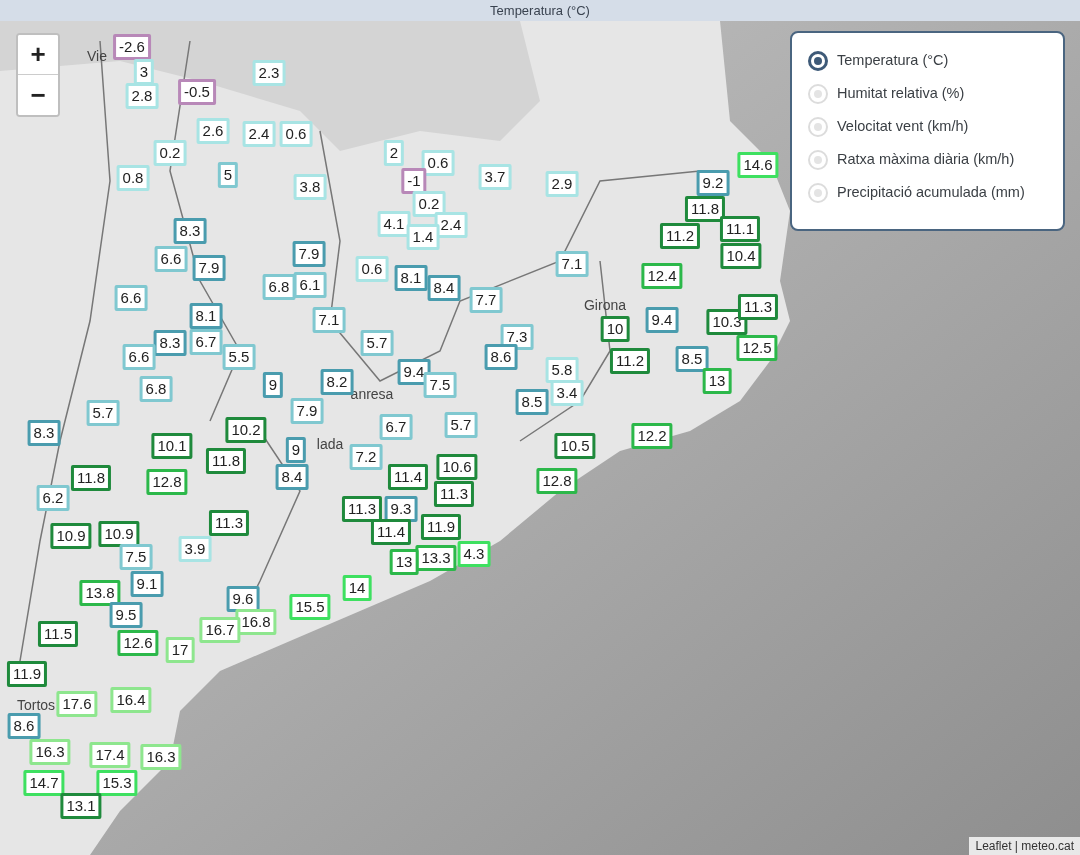 The image size is (1080, 855). What do you see at coordinates (401, 509) in the screenshot?
I see `temperature-marker: 9.3` at bounding box center [401, 509].